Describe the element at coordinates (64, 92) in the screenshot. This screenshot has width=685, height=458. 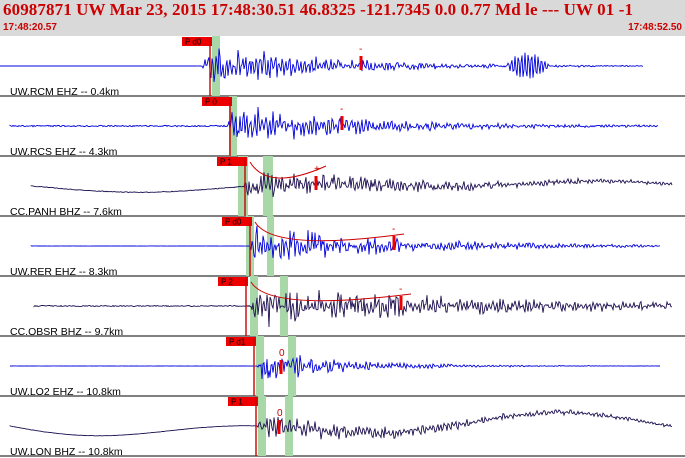
I see `station-label: UW.RCM EHZ -- 0.4km` at that location.